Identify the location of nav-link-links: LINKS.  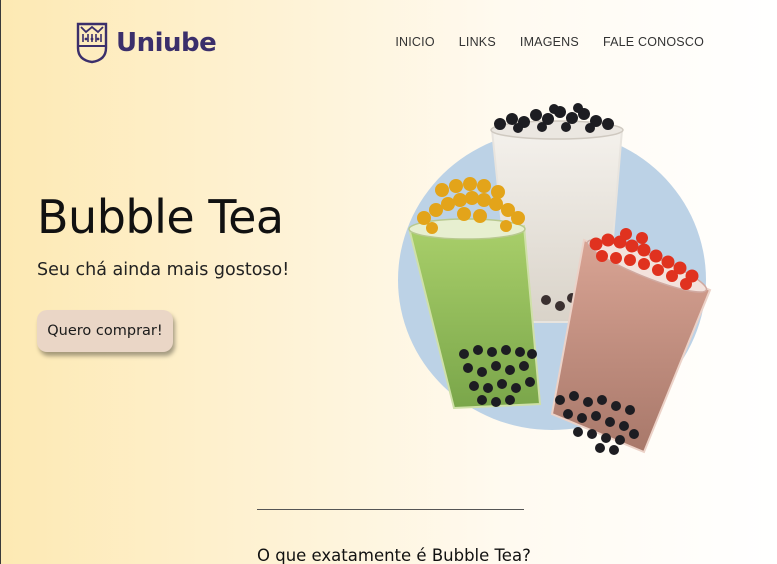
(477, 42).